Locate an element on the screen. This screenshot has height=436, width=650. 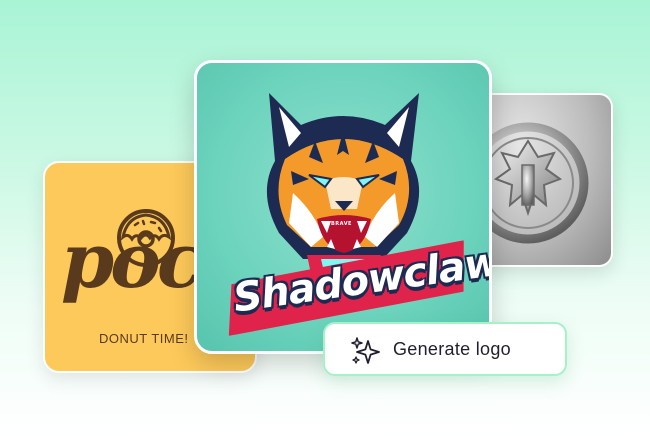
tiger-badge-text: BRAVE is located at coordinates (341, 224).